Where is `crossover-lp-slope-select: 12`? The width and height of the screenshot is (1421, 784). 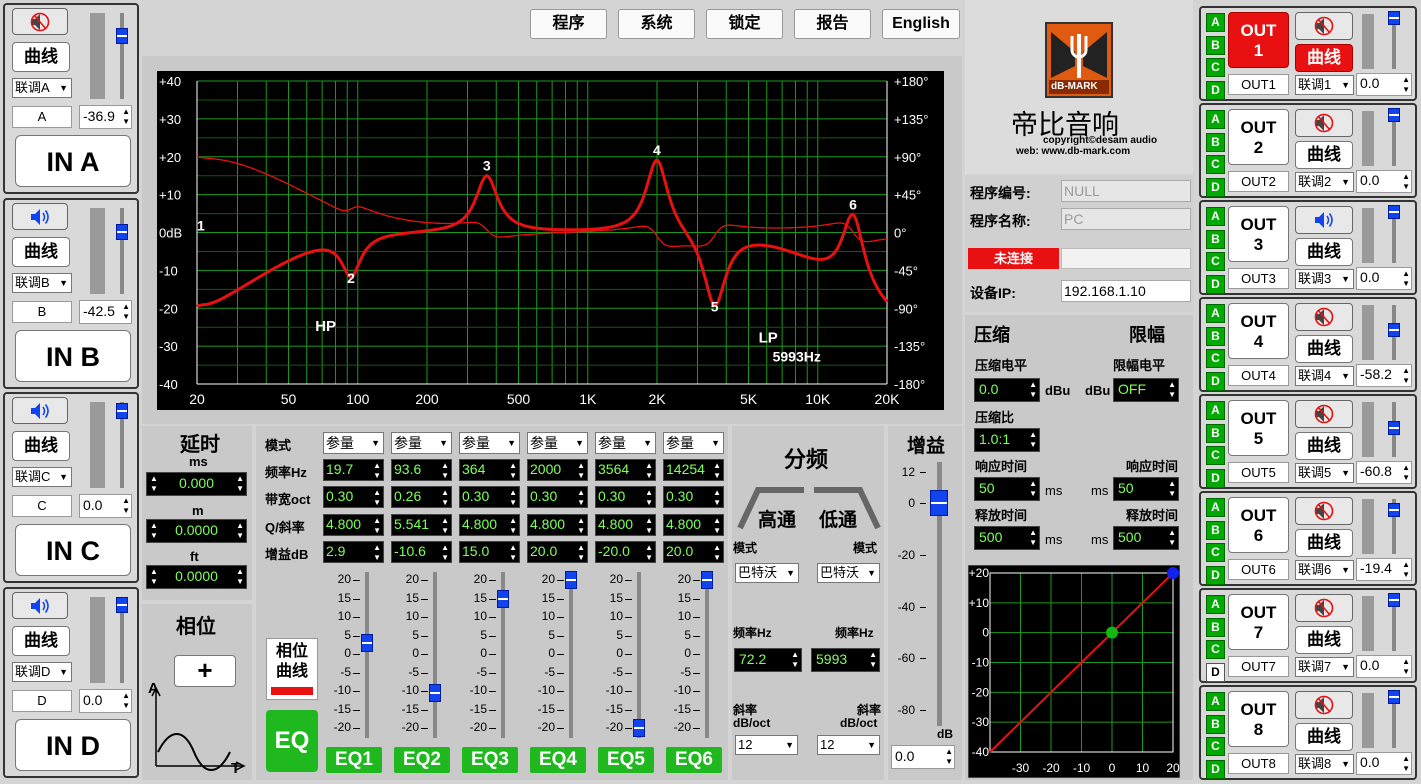
crossover-lp-slope-select: 12 is located at coordinates (848, 745).